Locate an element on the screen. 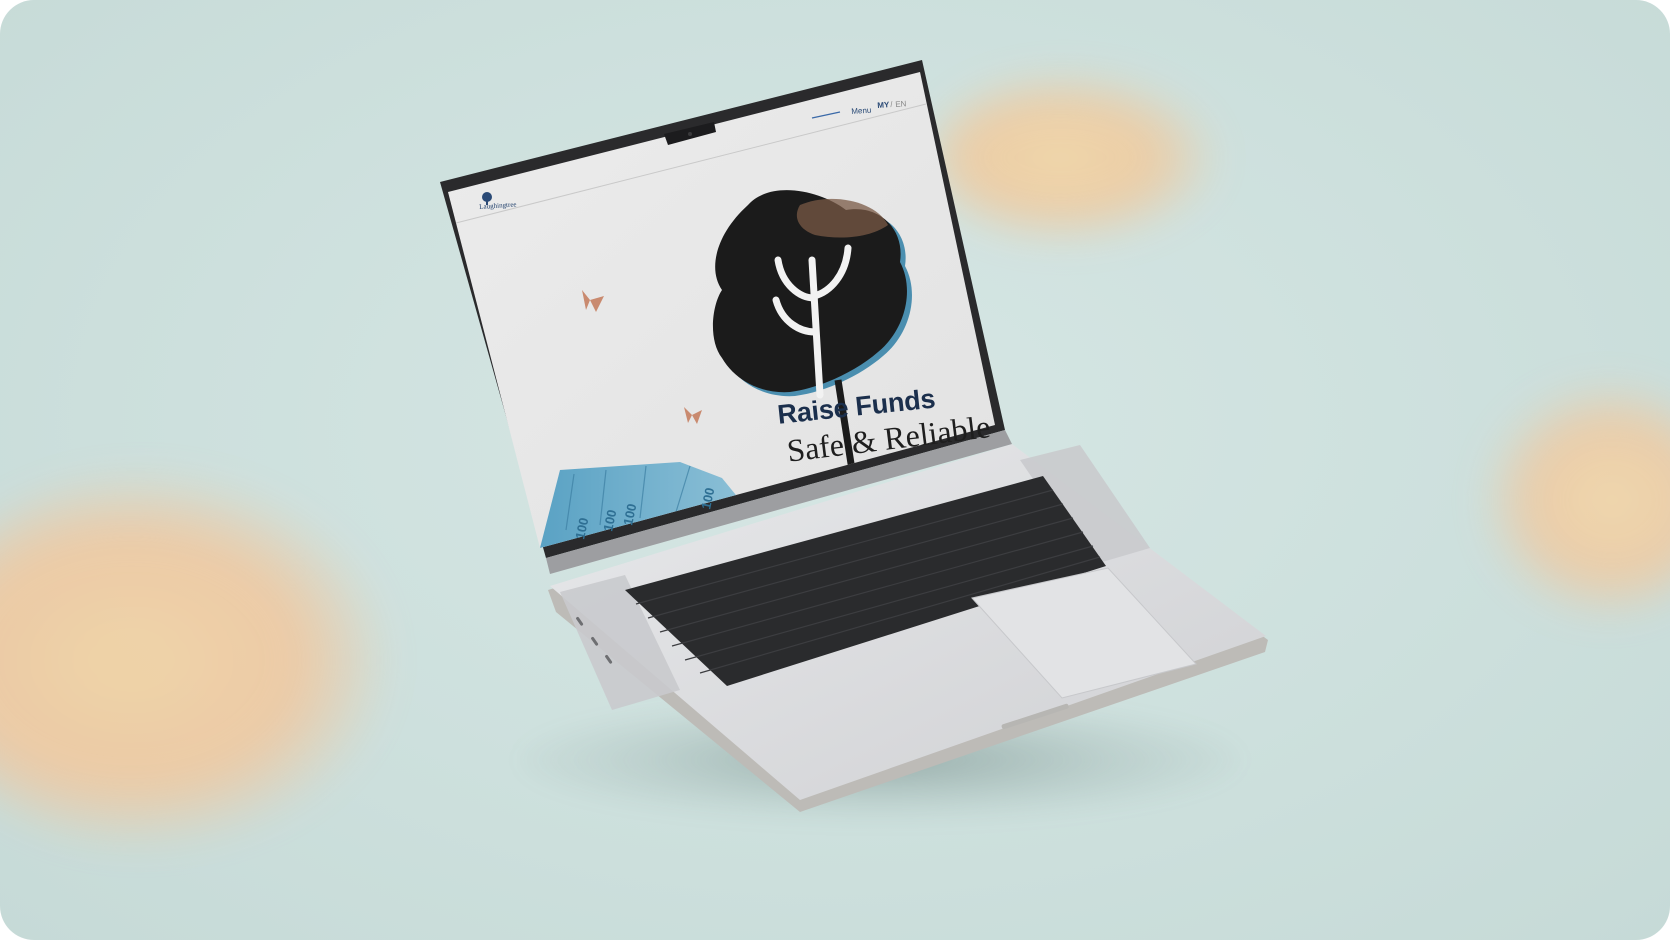  banknote-labels: 100 100 100 100 is located at coordinates (644, 513).